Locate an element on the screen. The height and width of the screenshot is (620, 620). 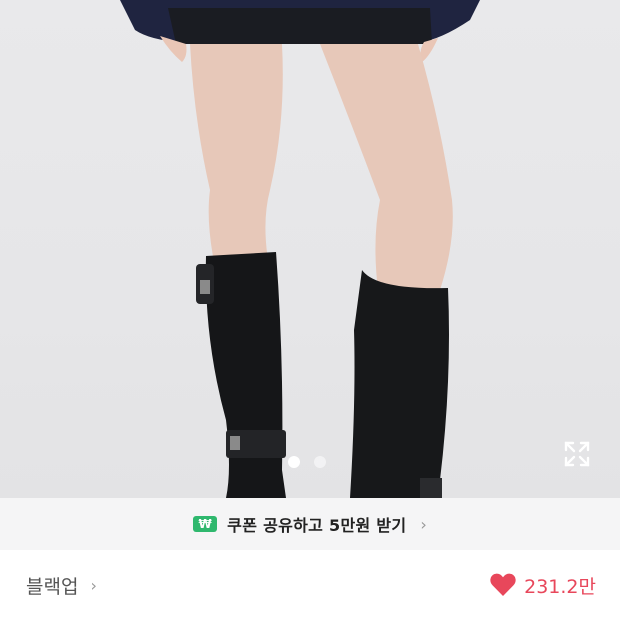
carousel-dot is located at coordinates (320, 462).